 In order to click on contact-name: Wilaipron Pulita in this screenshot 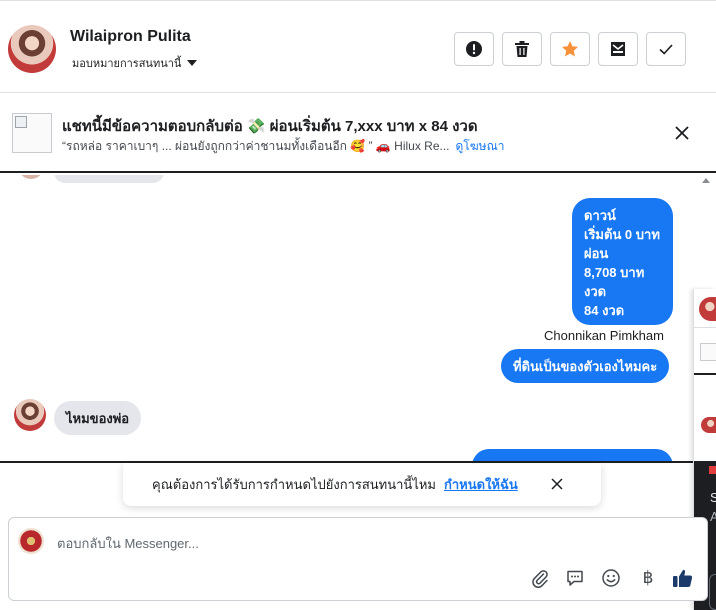, I will do `click(130, 37)`.